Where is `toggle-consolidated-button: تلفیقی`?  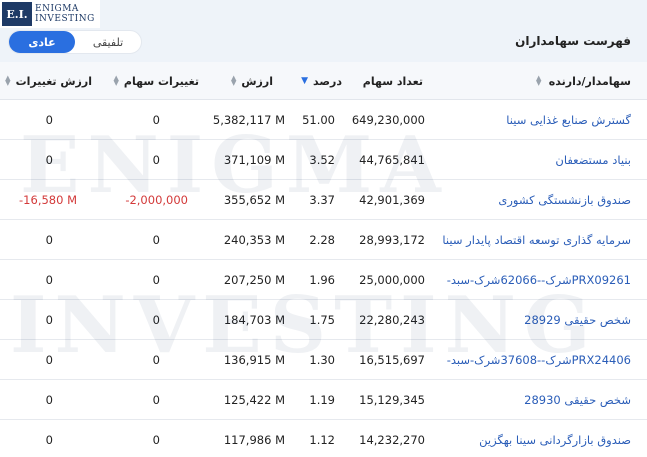 toggle-consolidated-button: تلفیقی is located at coordinates (108, 42).